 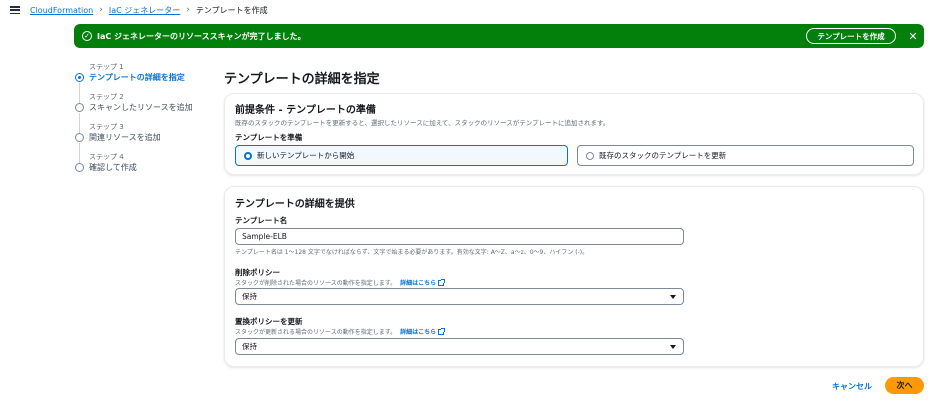 I want to click on step-label: 関連リソースを追加, so click(x=125, y=137).